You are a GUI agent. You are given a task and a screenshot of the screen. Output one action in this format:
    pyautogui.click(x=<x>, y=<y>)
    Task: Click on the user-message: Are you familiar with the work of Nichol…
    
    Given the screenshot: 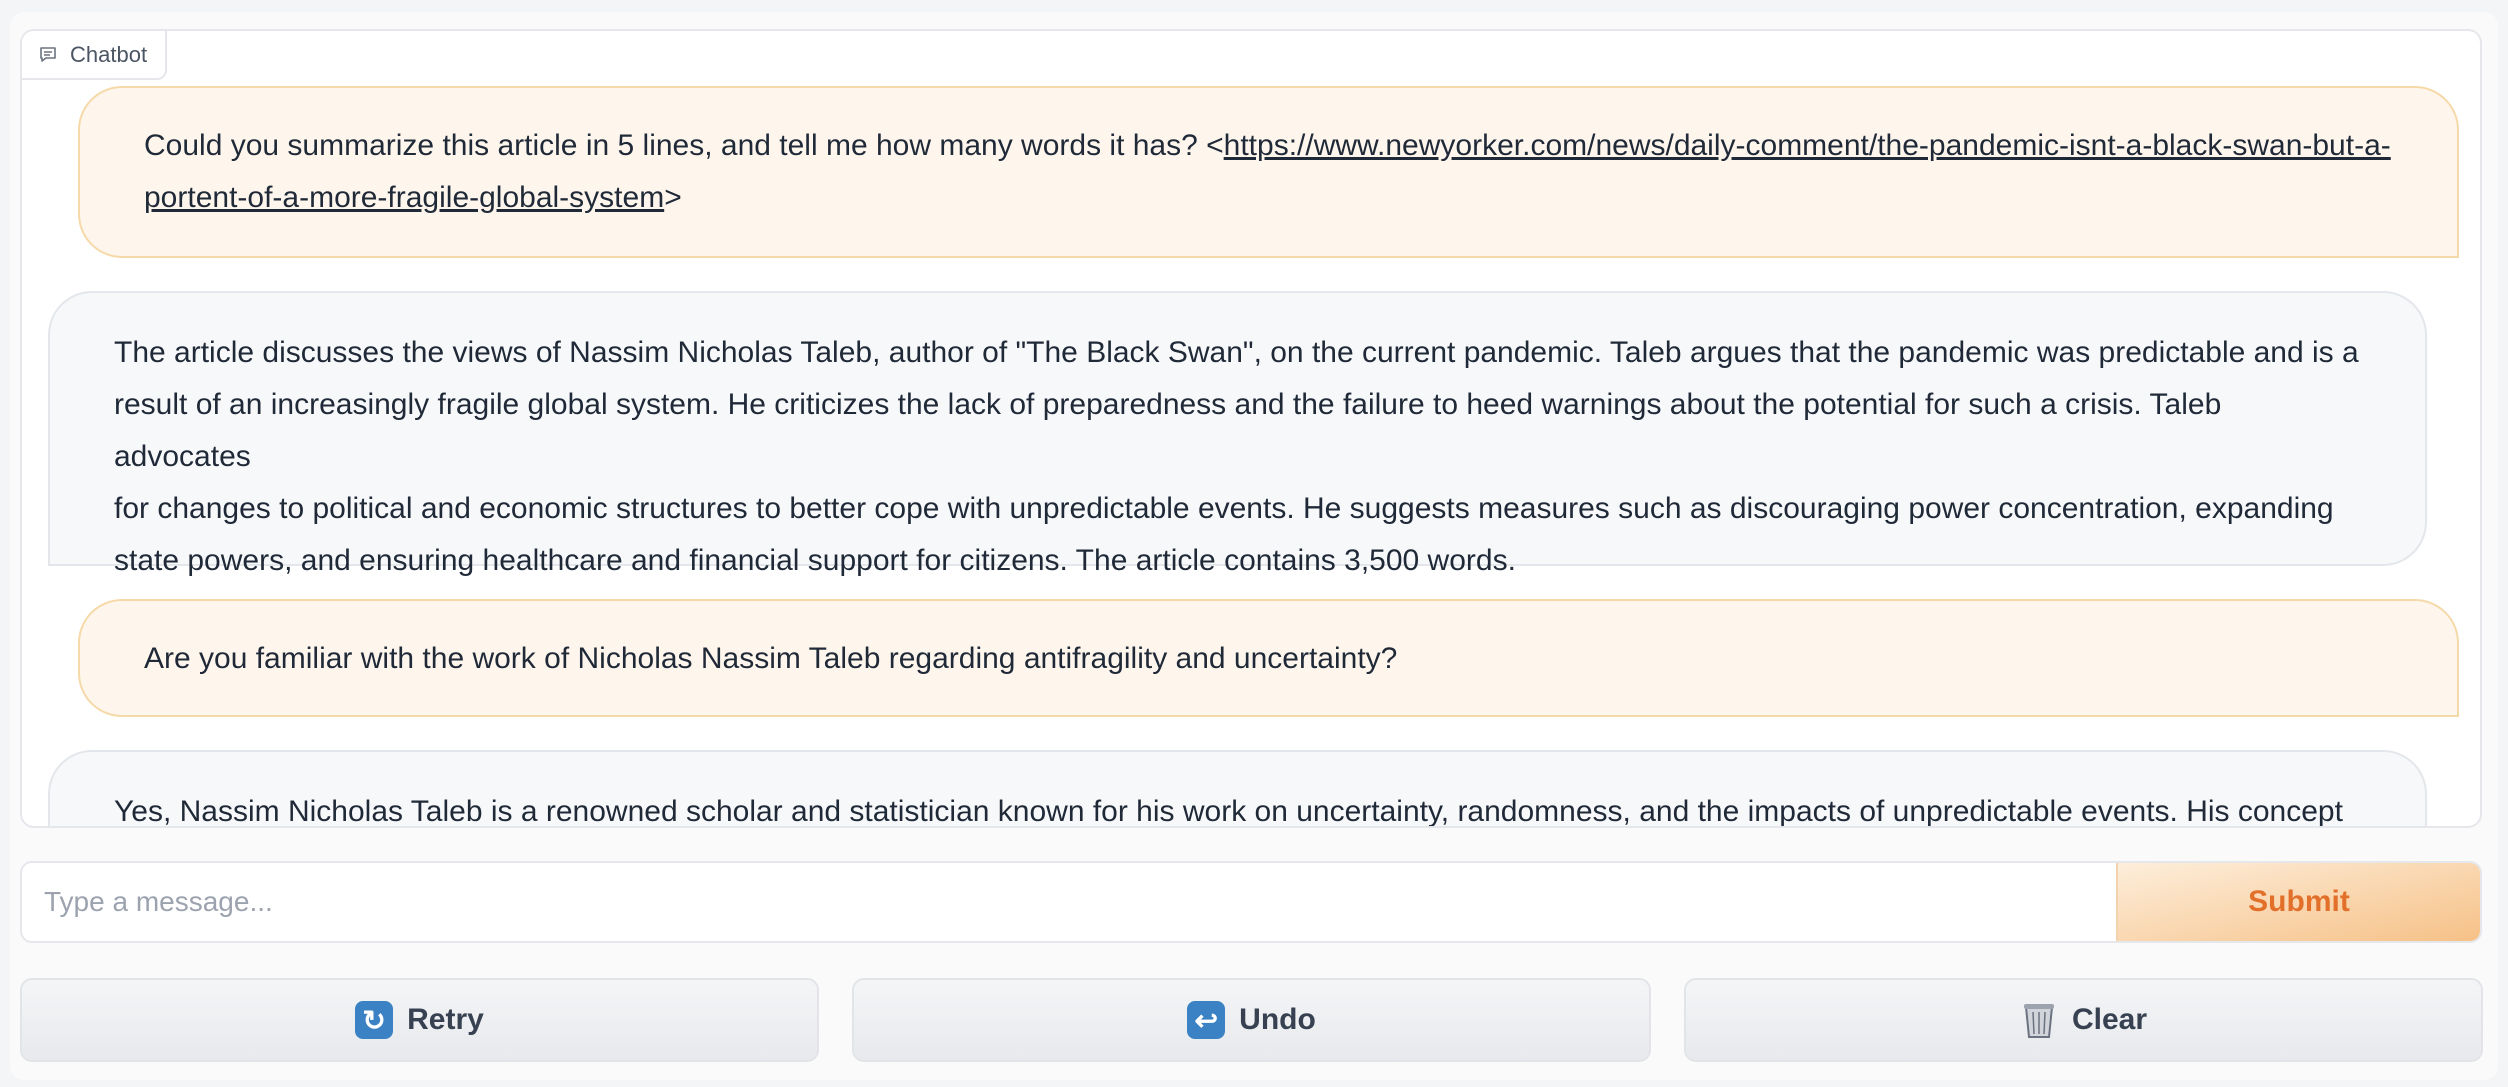 What is the action you would take?
    pyautogui.click(x=1268, y=658)
    